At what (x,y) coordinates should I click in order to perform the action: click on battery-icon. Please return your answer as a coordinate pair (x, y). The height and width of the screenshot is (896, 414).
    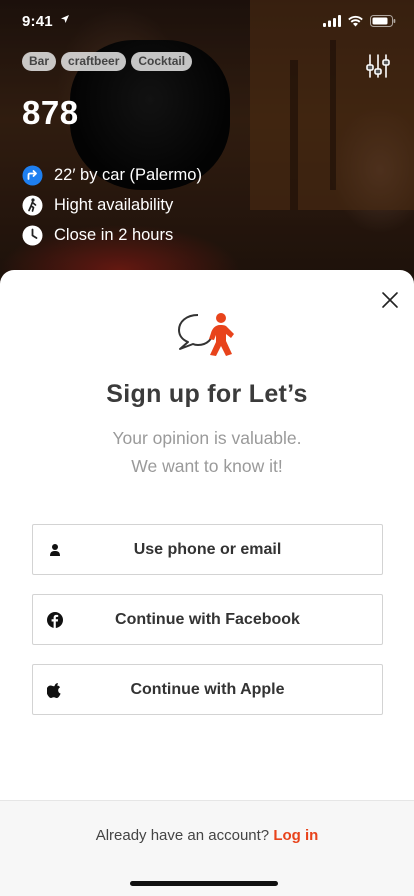
    Looking at the image, I should click on (383, 23).